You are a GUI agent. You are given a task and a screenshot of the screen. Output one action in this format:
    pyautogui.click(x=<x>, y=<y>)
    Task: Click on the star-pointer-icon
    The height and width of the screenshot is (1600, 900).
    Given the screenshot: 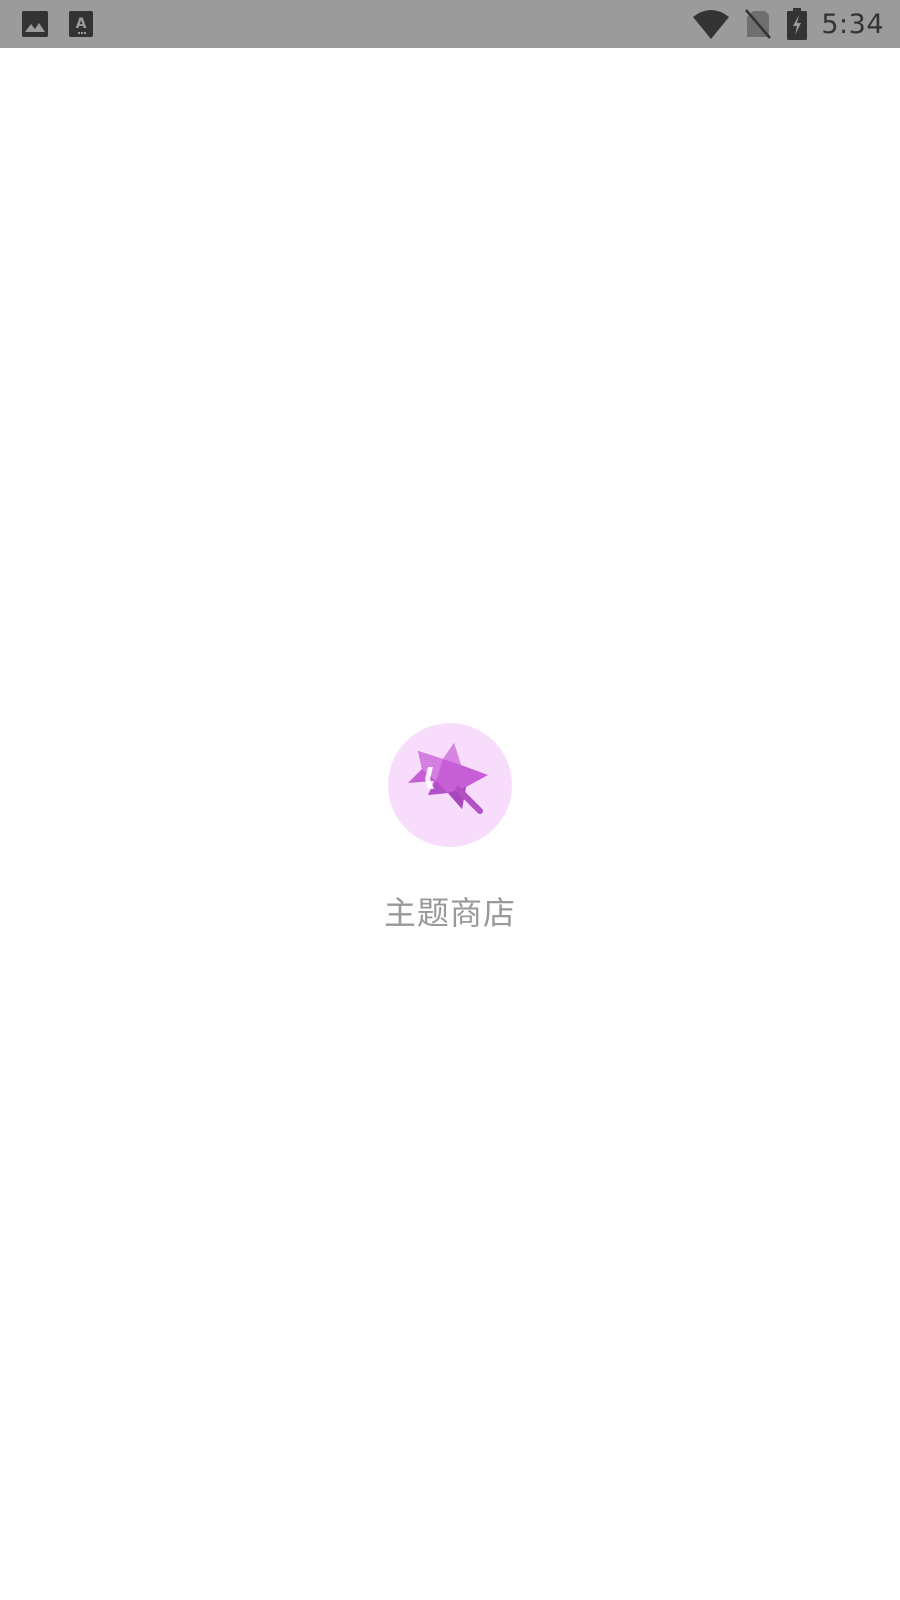 What is the action you would take?
    pyautogui.click(x=448, y=778)
    